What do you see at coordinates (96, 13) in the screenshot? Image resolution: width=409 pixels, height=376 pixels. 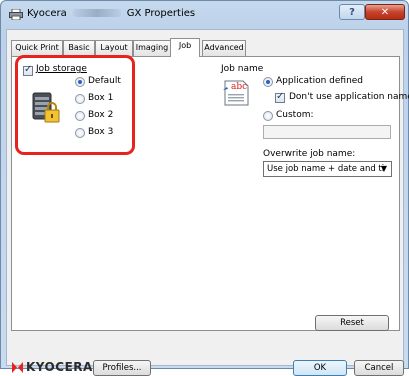 I see `title-model-redacted` at bounding box center [96, 13].